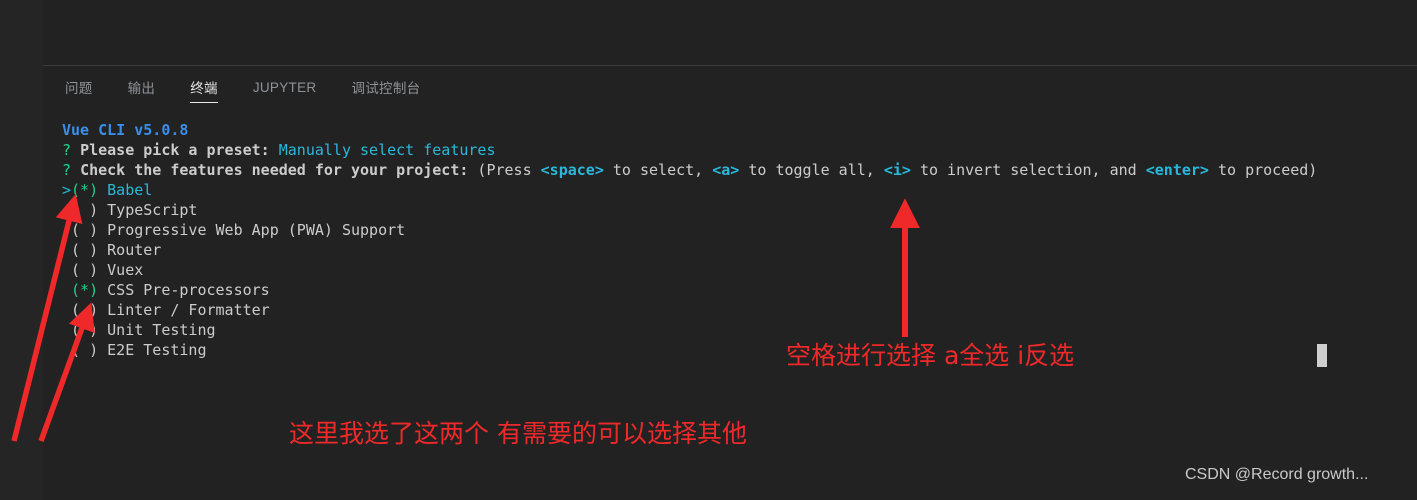 This screenshot has width=1417, height=500. I want to click on annotation-keys-note: 空格进行选择 a全选 i反选, so click(930, 355).